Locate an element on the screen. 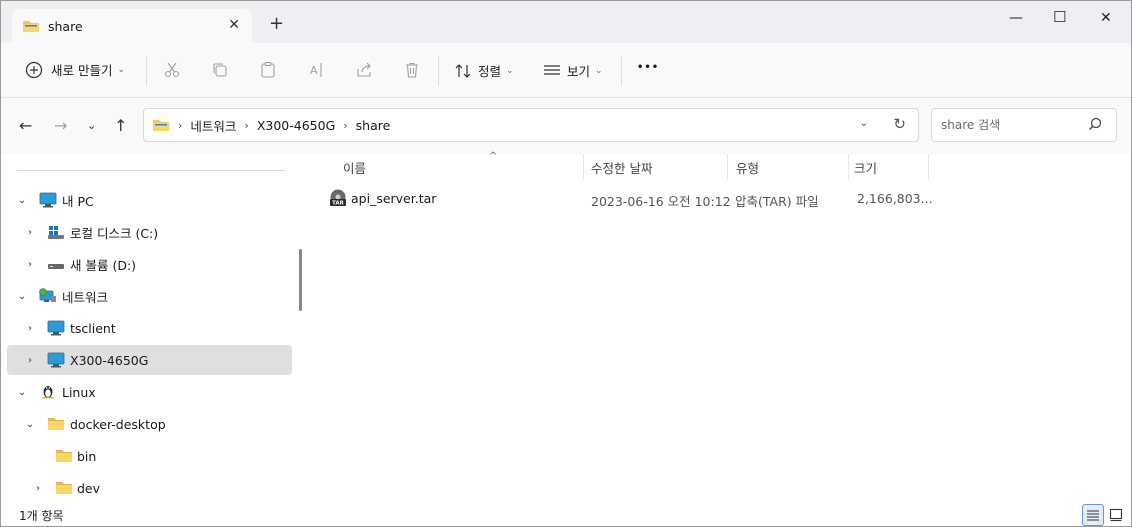  sidebar-item-this-pc: ⌄ 내 PC is located at coordinates (149, 200).